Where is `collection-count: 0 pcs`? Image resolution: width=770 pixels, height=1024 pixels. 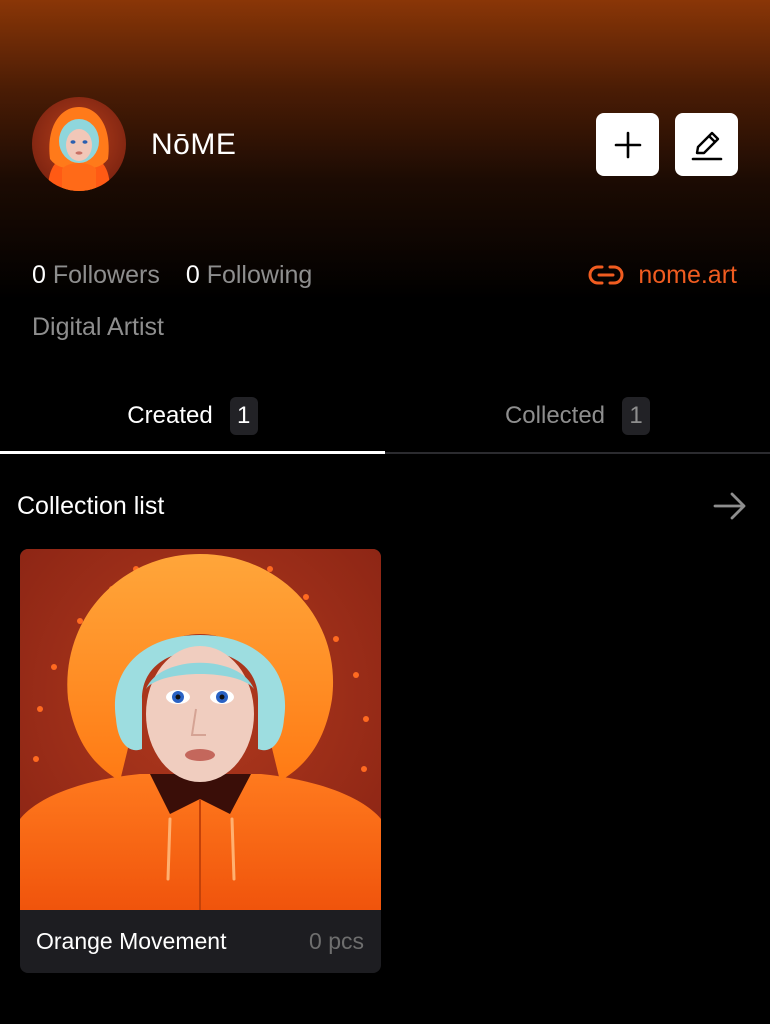
collection-count: 0 pcs is located at coordinates (336, 941).